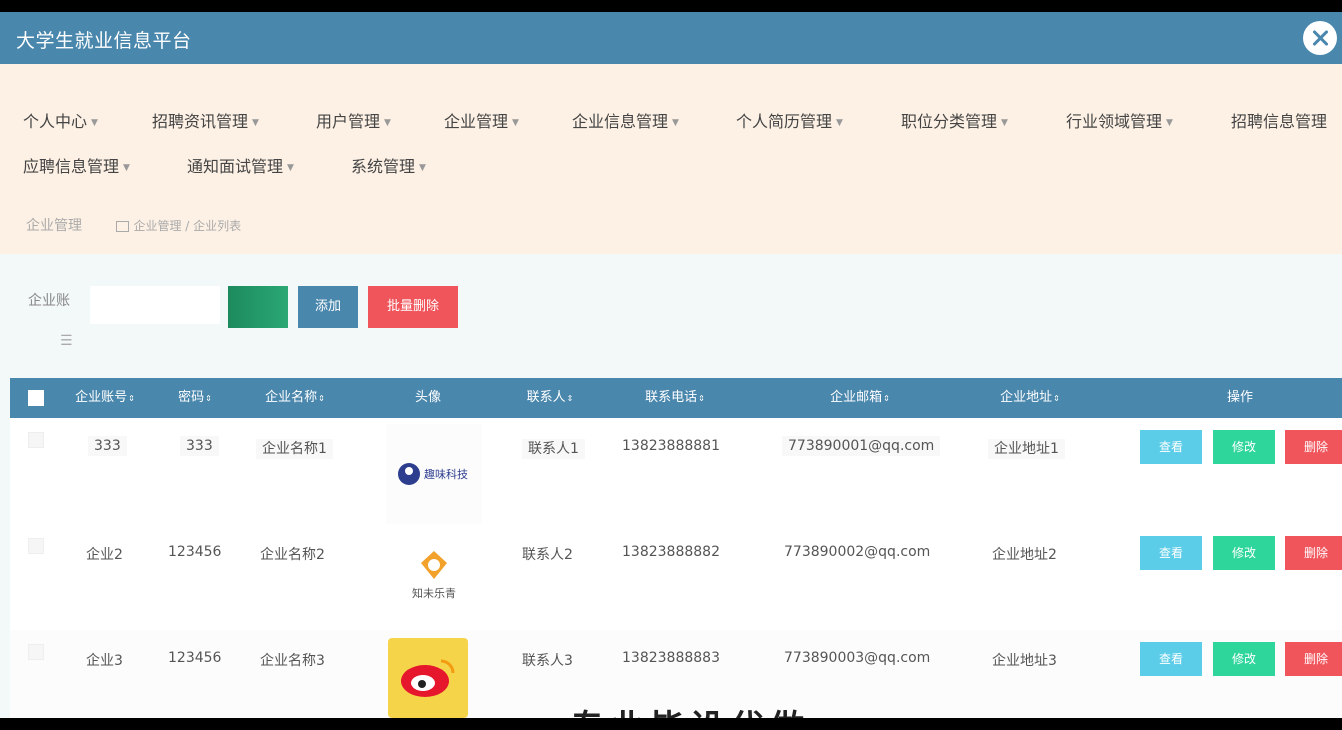  I want to click on cell-email: 773890001@qq.com, so click(861, 446).